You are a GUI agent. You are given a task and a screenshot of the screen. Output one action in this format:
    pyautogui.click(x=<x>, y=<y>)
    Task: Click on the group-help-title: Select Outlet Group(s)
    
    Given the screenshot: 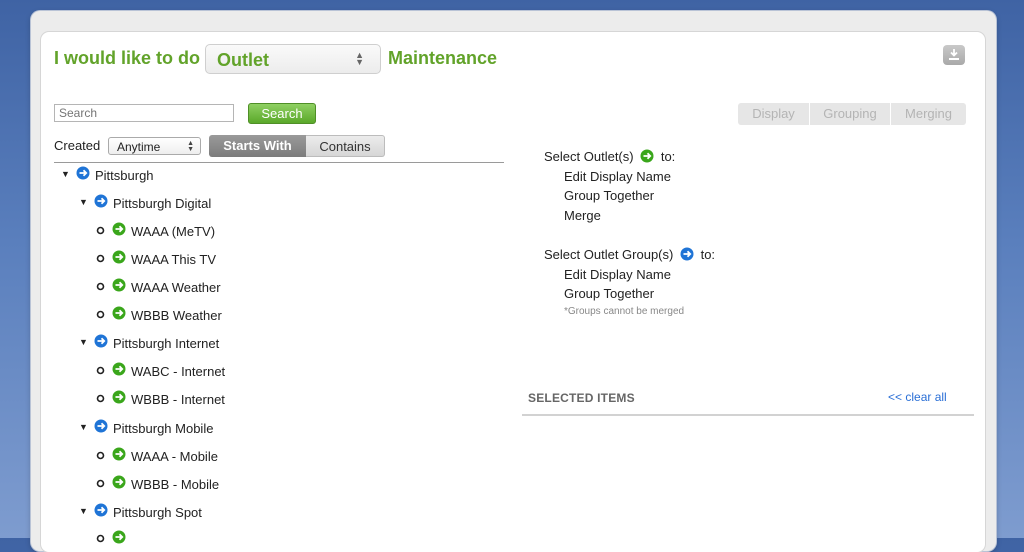 What is the action you would take?
    pyautogui.click(x=609, y=254)
    